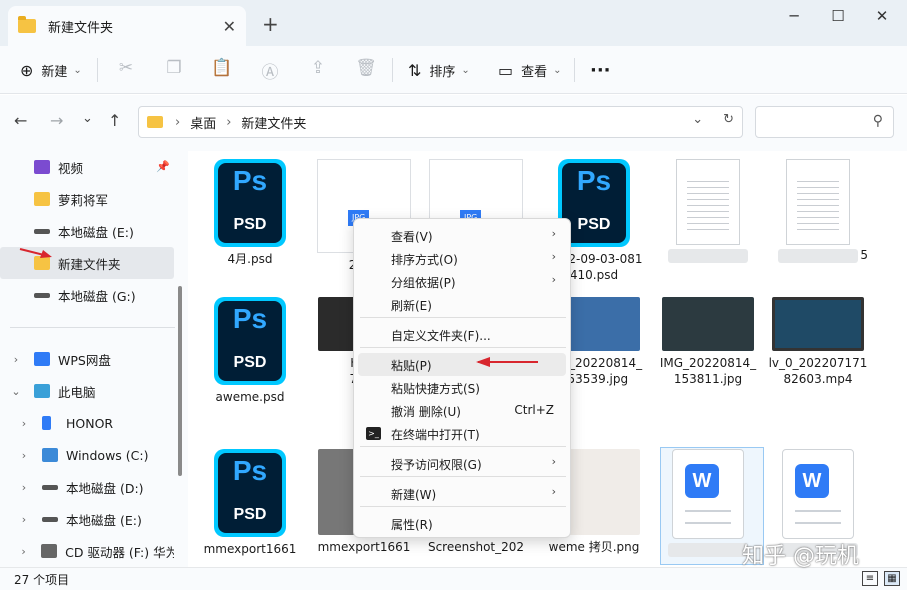 This screenshot has height=590, width=907. What do you see at coordinates (278, 307) in the screenshot?
I see `annotation-arrows` at bounding box center [278, 307].